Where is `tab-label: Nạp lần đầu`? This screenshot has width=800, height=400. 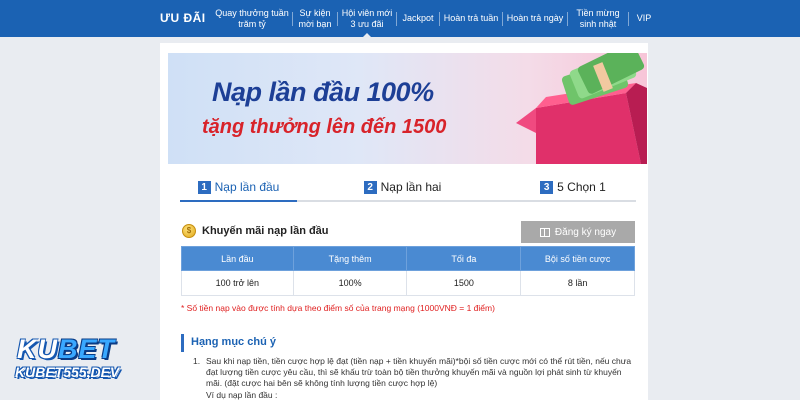
tab-label: Nạp lần đầu is located at coordinates (247, 187).